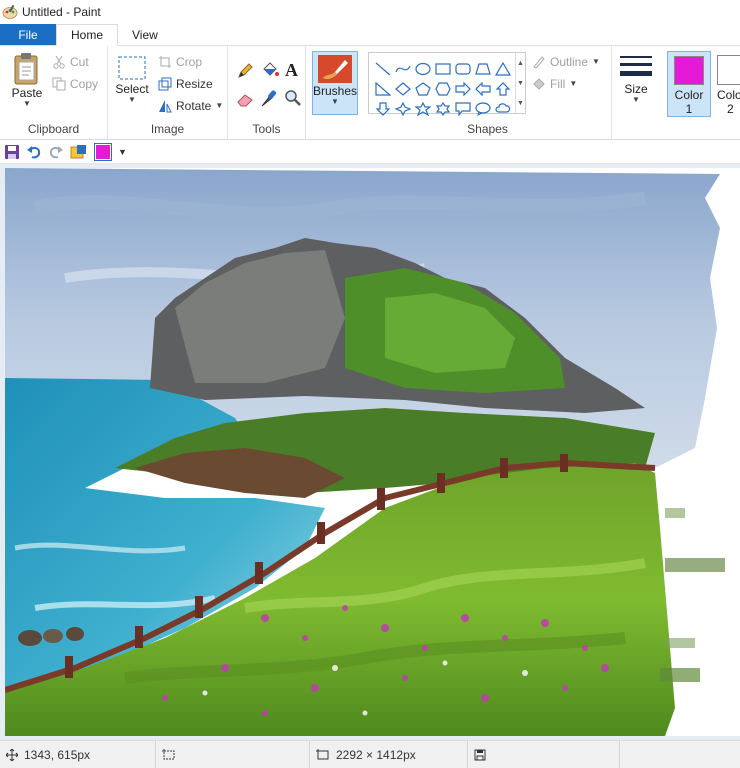  I want to click on resize-icon, so click(165, 84).